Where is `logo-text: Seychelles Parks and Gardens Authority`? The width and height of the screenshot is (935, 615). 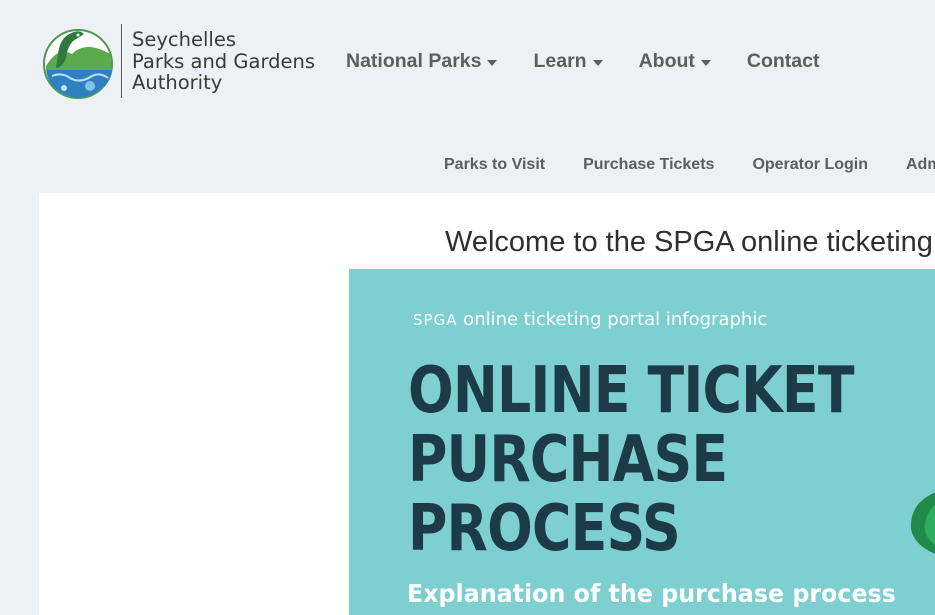
logo-text: Seychelles Parks and Gardens Authority is located at coordinates (223, 61).